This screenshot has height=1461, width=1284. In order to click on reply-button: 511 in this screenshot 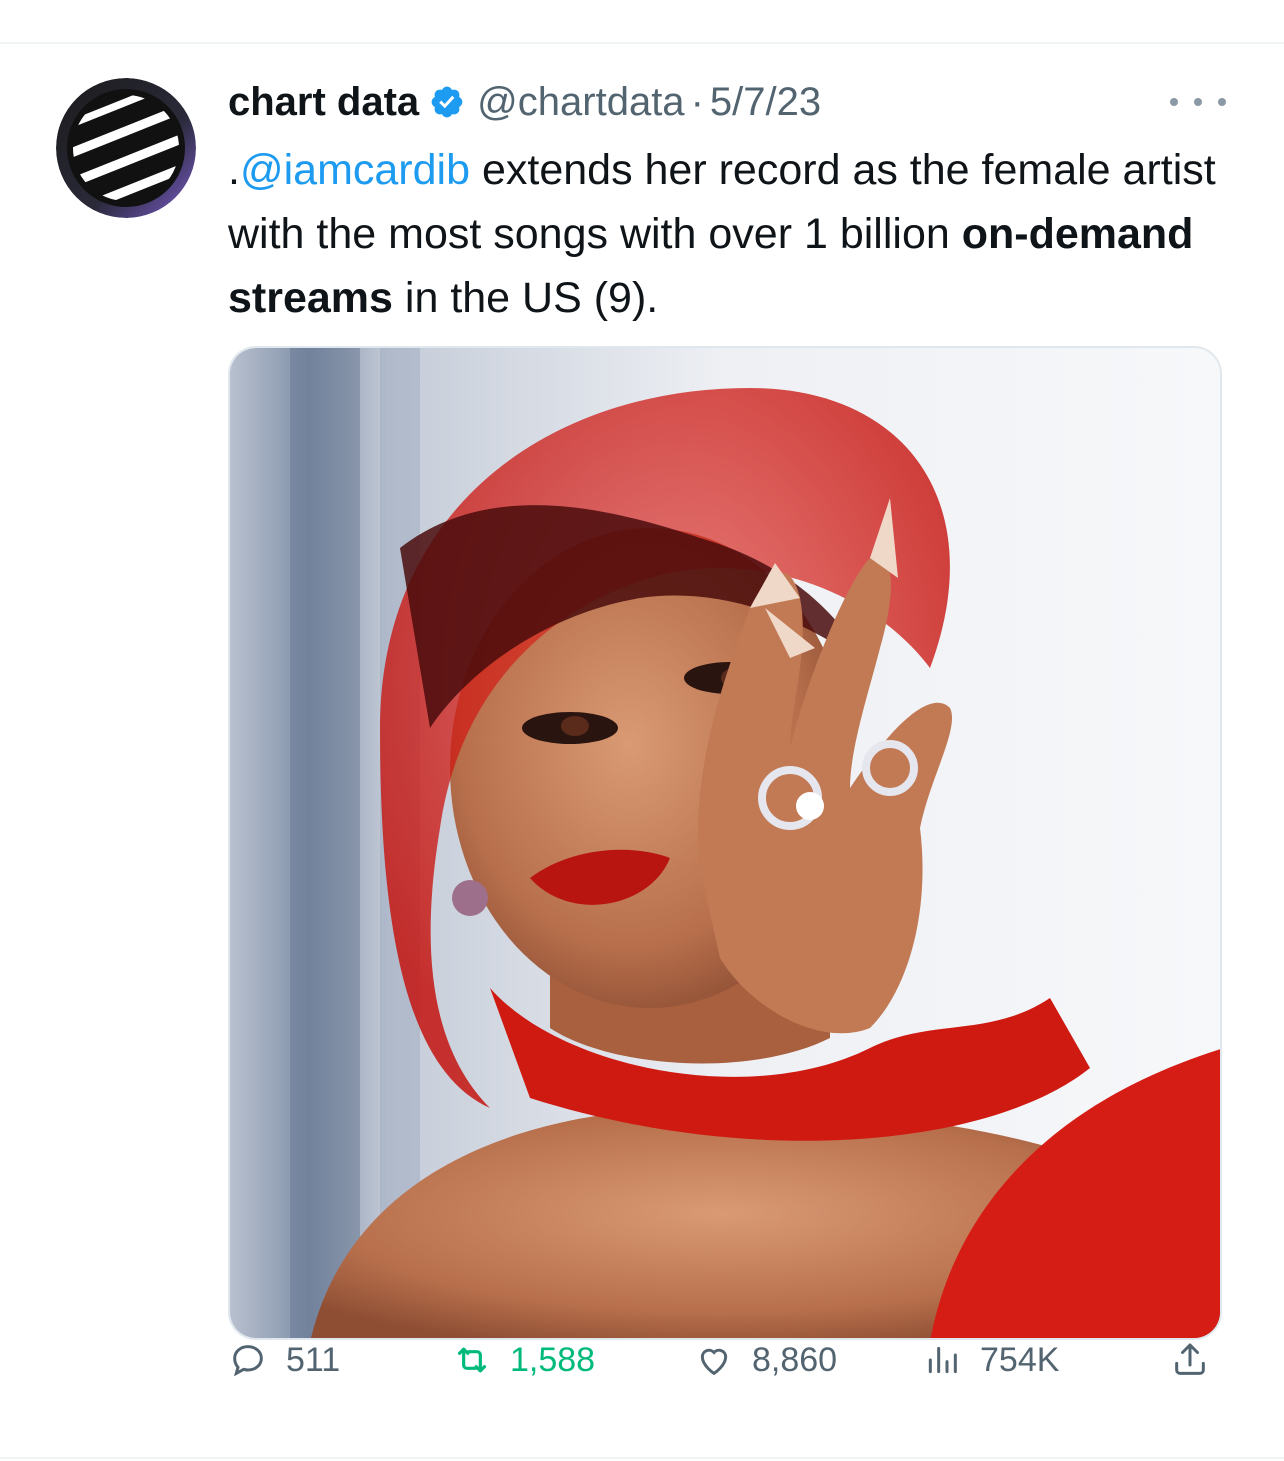, I will do `click(284, 1360)`.